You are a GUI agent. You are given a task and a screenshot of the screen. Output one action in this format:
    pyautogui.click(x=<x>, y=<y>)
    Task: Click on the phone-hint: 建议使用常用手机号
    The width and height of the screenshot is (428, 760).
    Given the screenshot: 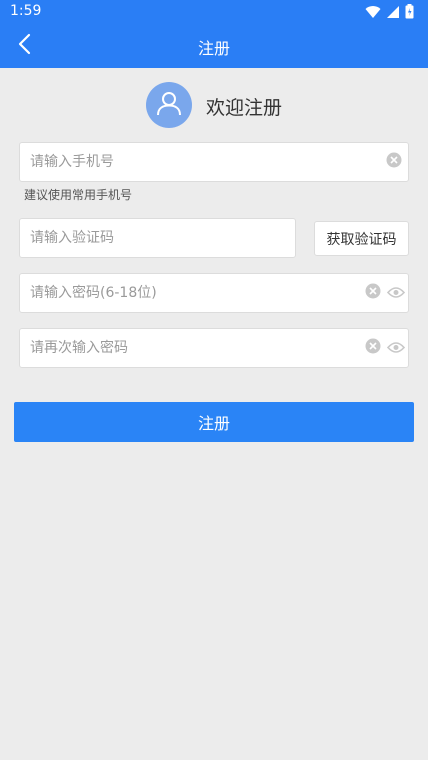 What is the action you would take?
    pyautogui.click(x=78, y=195)
    